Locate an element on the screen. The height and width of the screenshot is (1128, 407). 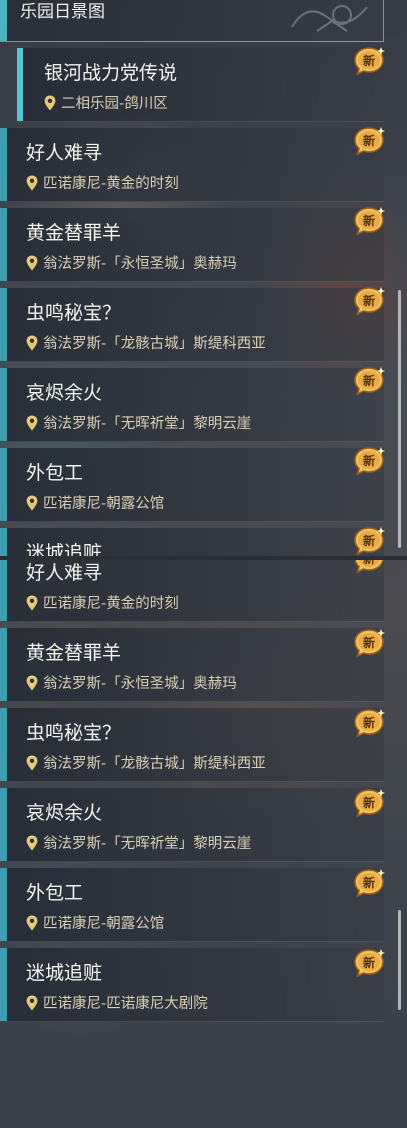
quest-name: 银河战力党传说 is located at coordinates (111, 73).